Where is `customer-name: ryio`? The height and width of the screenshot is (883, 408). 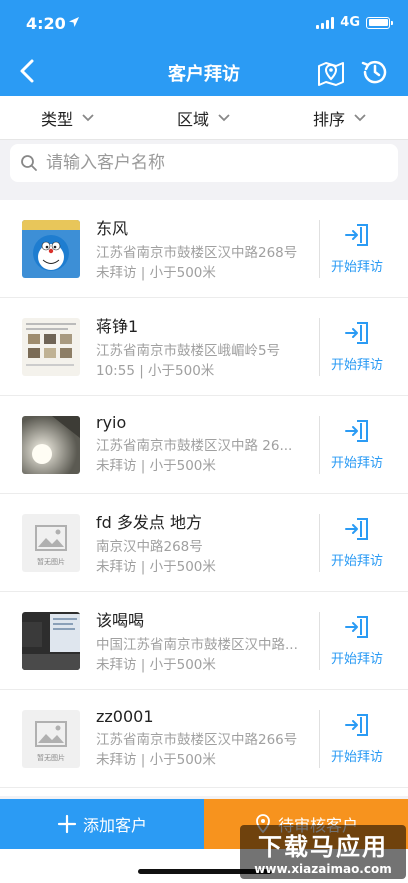 customer-name: ryio is located at coordinates (111, 422).